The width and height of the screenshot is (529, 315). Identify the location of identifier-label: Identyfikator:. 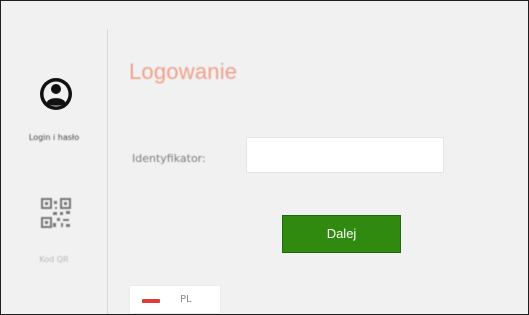
(169, 158).